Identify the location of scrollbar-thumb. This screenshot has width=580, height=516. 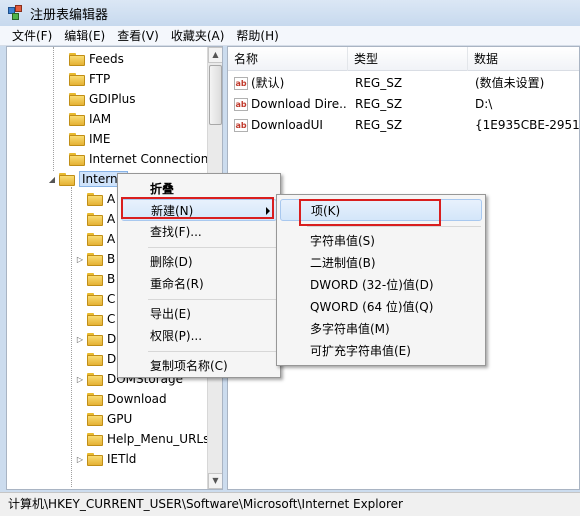
(215, 95).